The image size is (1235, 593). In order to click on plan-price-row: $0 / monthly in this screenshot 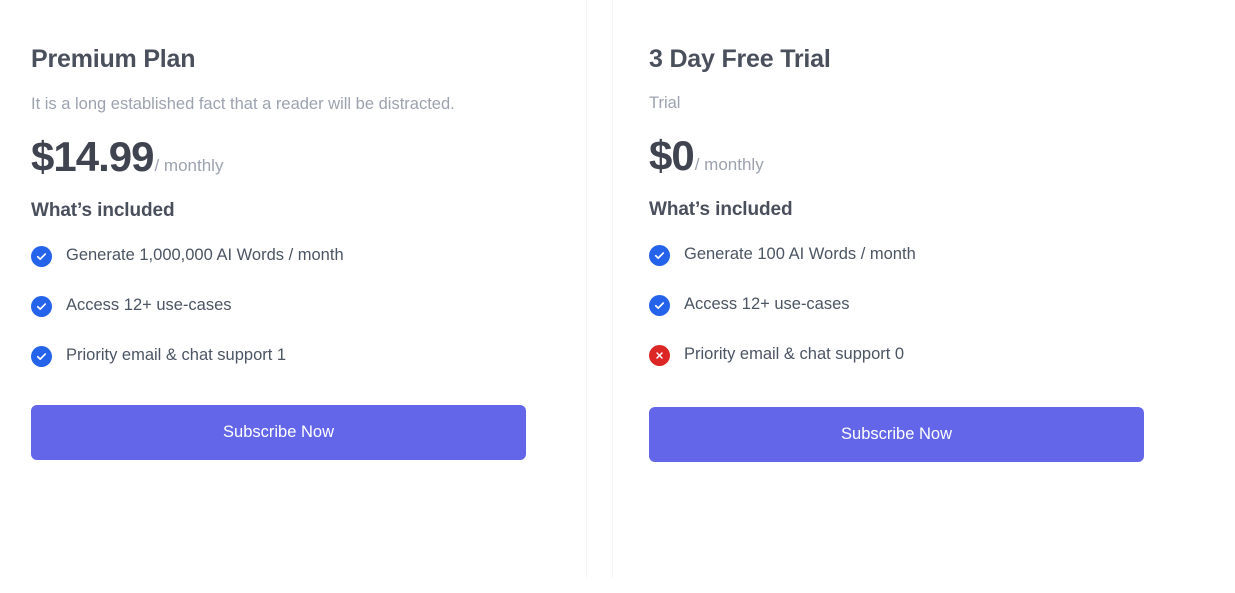, I will do `click(942, 155)`.